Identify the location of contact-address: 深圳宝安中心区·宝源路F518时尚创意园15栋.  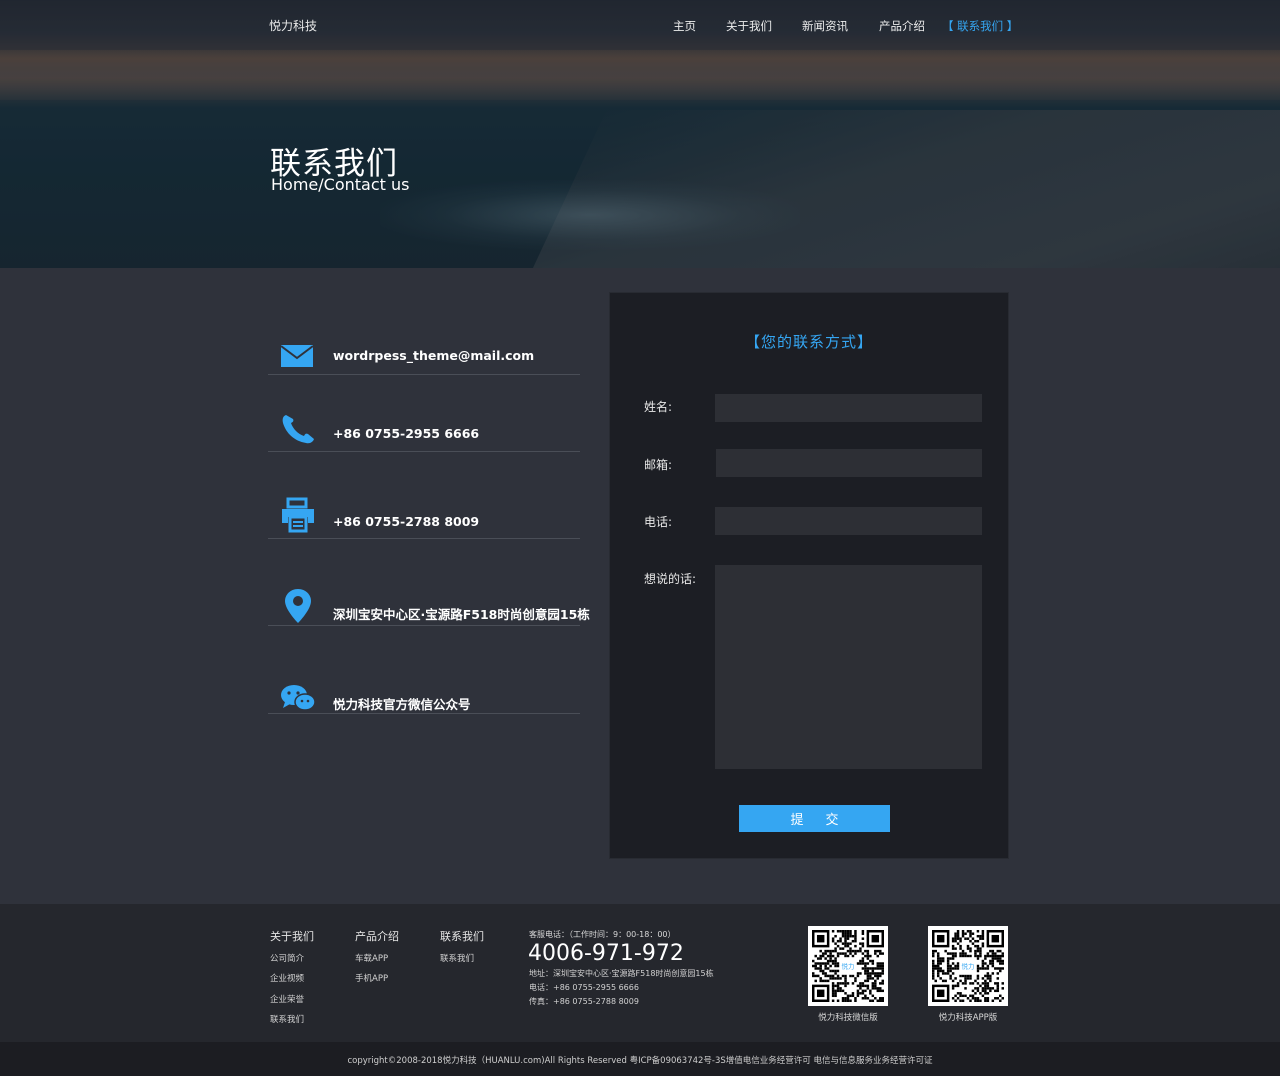
(461, 614).